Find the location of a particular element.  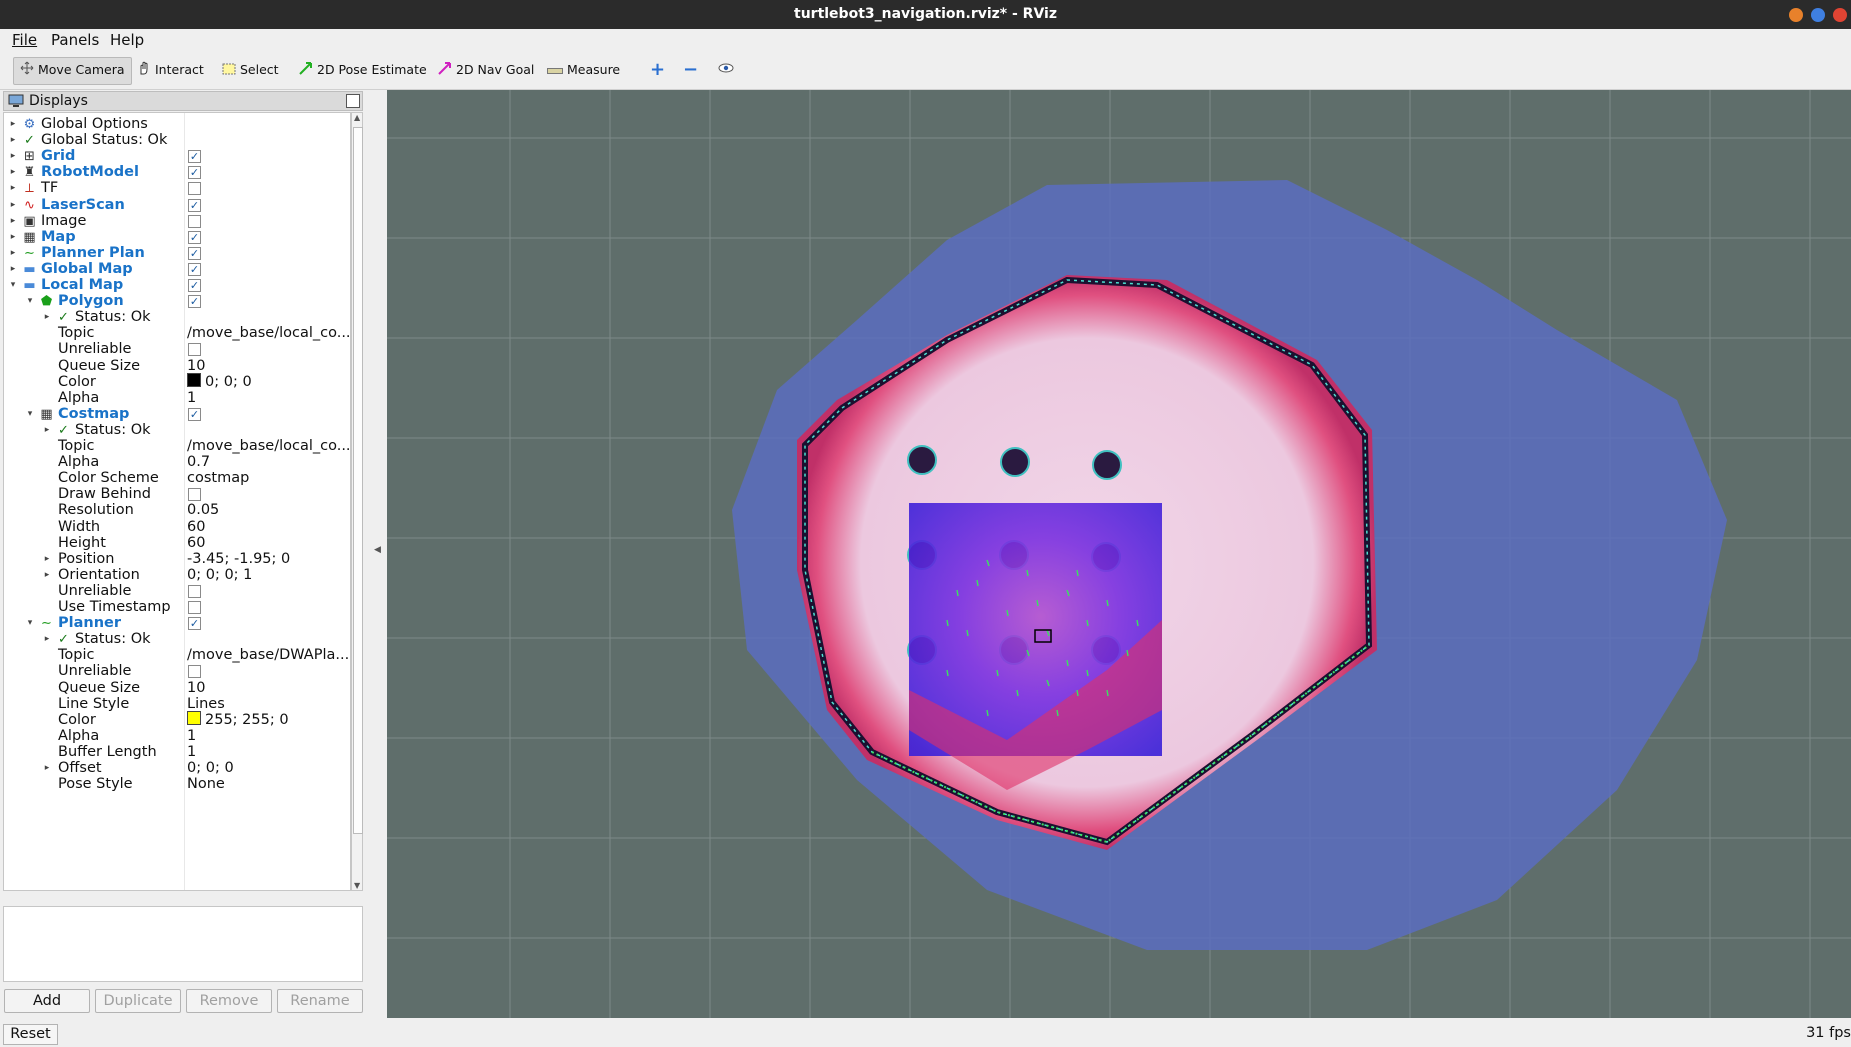

menu-help: Help is located at coordinates (127, 40).